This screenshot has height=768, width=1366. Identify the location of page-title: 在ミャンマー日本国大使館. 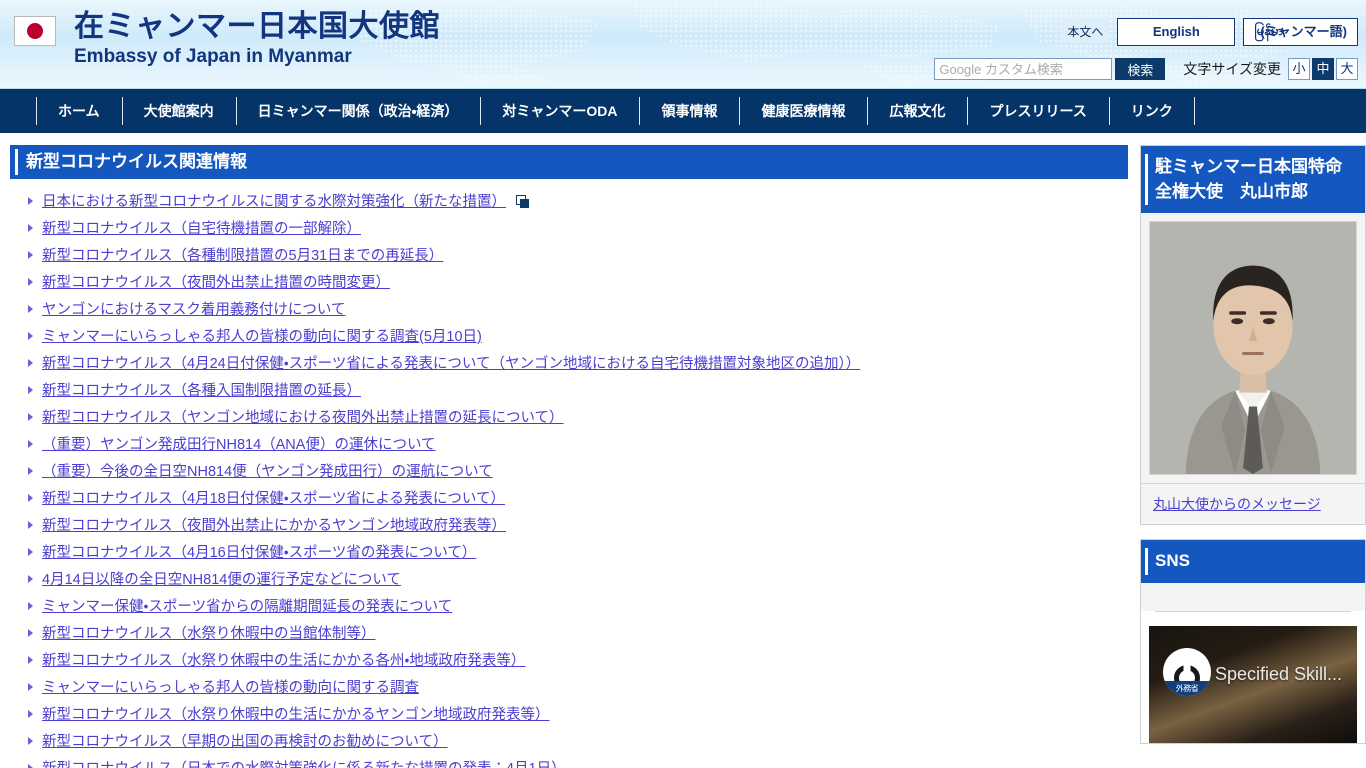
(257, 26).